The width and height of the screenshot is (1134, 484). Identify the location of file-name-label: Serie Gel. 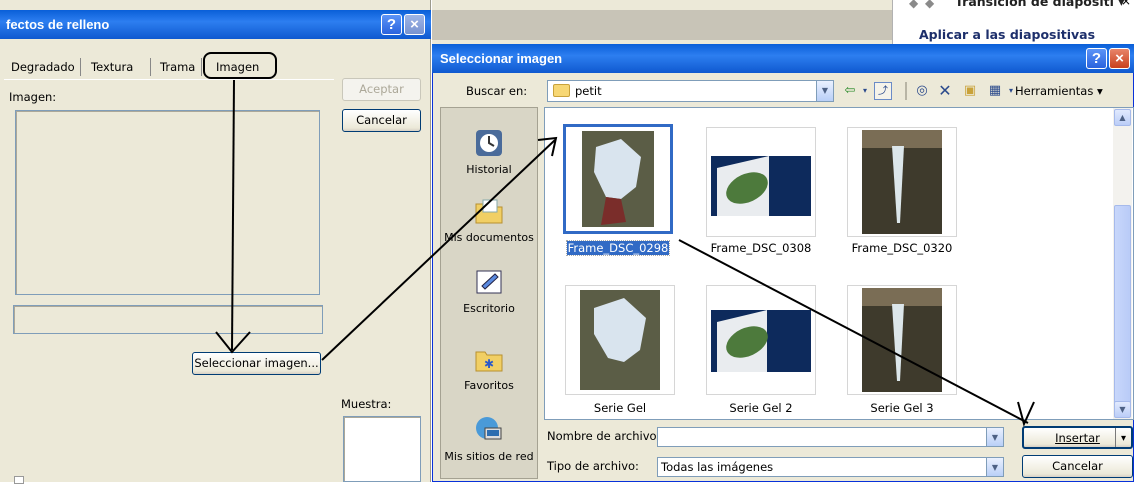
(620, 408).